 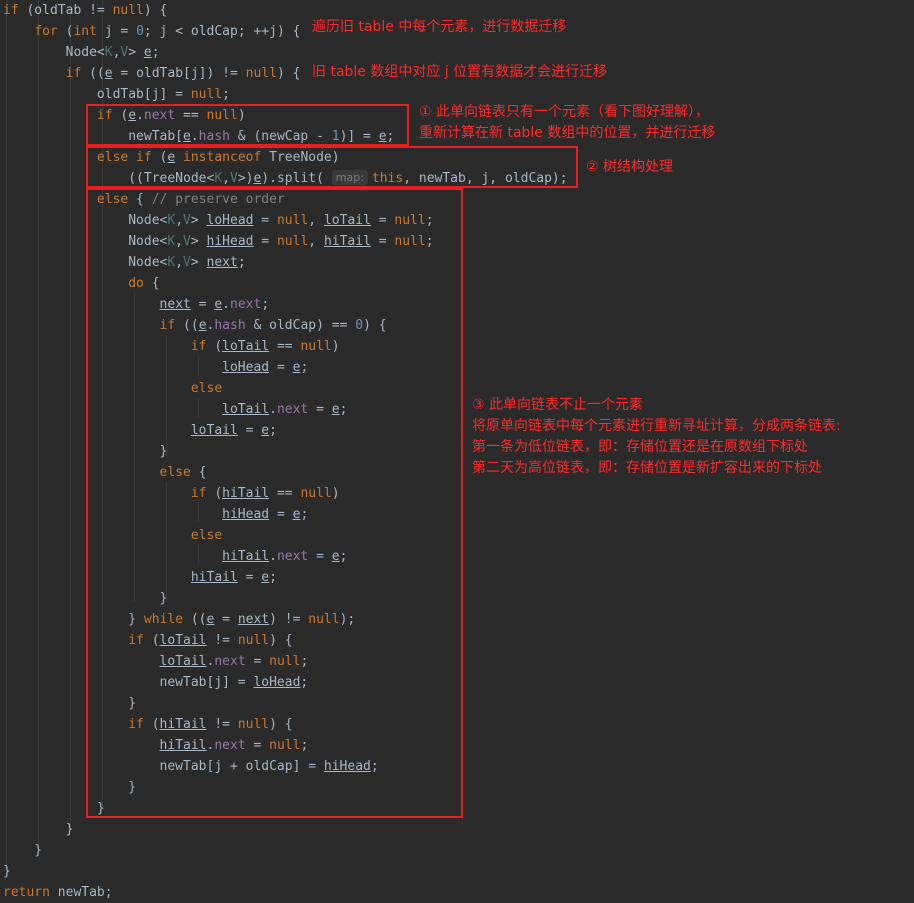 What do you see at coordinates (564, 112) in the screenshot?
I see `annotation-single-1: ① 此单向链表只有一个元素（看下图好理解），` at bounding box center [564, 112].